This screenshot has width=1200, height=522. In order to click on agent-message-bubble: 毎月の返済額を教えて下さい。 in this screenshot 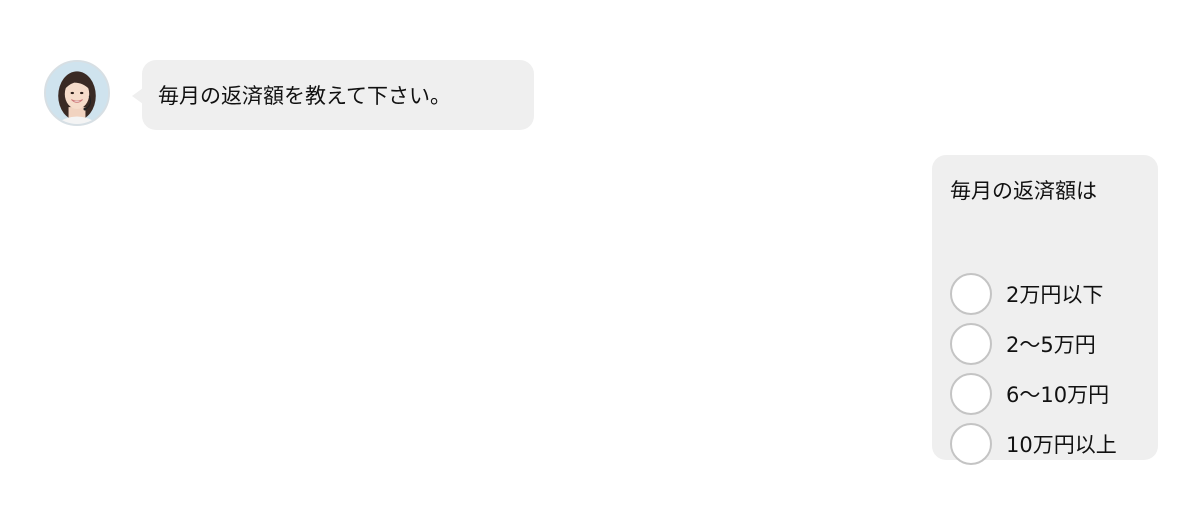, I will do `click(333, 95)`.